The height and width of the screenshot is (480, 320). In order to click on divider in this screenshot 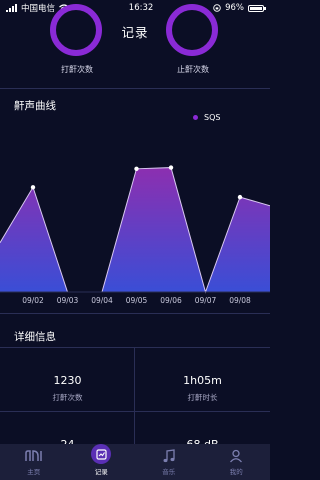, I will do `click(135, 313)`.